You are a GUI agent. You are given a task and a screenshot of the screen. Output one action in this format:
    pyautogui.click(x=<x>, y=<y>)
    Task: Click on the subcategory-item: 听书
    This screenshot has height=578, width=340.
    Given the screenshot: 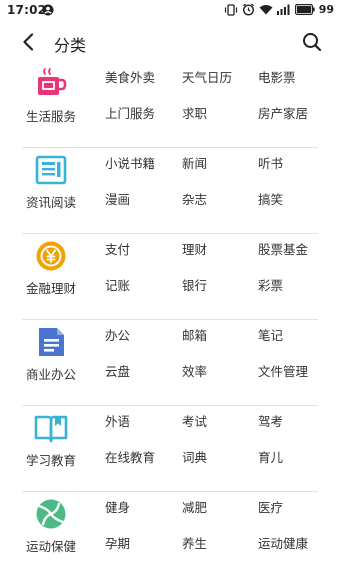 What is the action you would take?
    pyautogui.click(x=270, y=162)
    